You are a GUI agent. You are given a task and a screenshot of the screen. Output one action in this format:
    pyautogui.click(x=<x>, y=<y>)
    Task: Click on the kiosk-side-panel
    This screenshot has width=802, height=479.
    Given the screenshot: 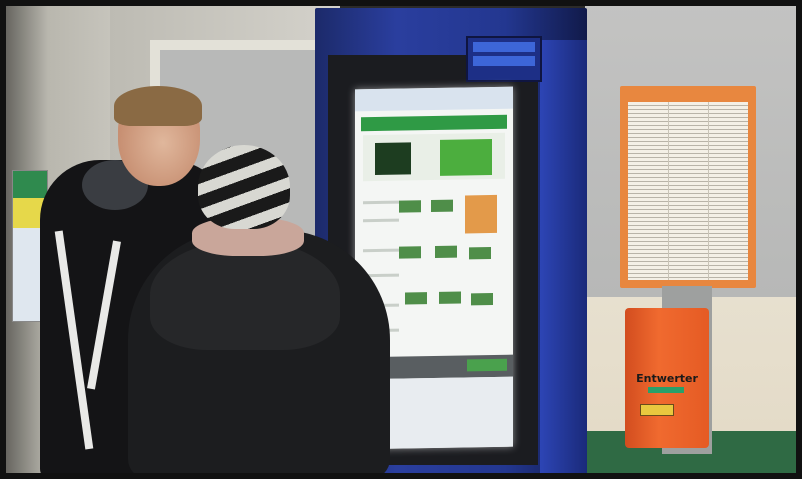 What is the action you would take?
    pyautogui.click(x=563, y=259)
    